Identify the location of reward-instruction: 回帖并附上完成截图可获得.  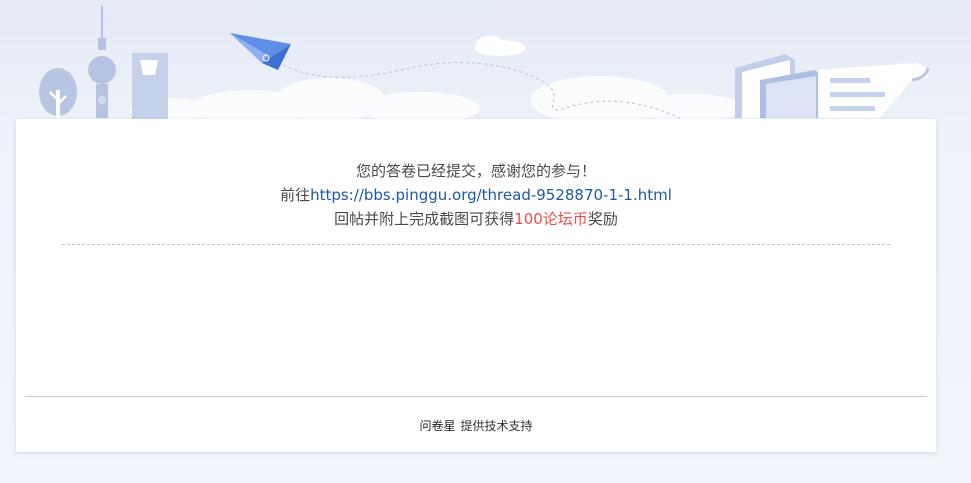
(424, 219).